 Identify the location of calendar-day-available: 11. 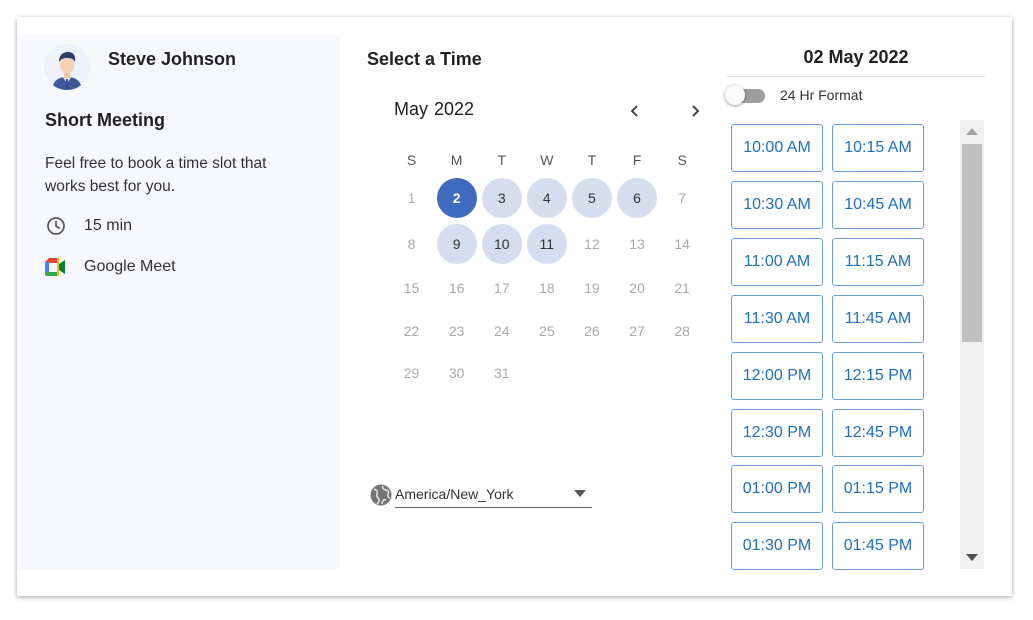
(546, 244).